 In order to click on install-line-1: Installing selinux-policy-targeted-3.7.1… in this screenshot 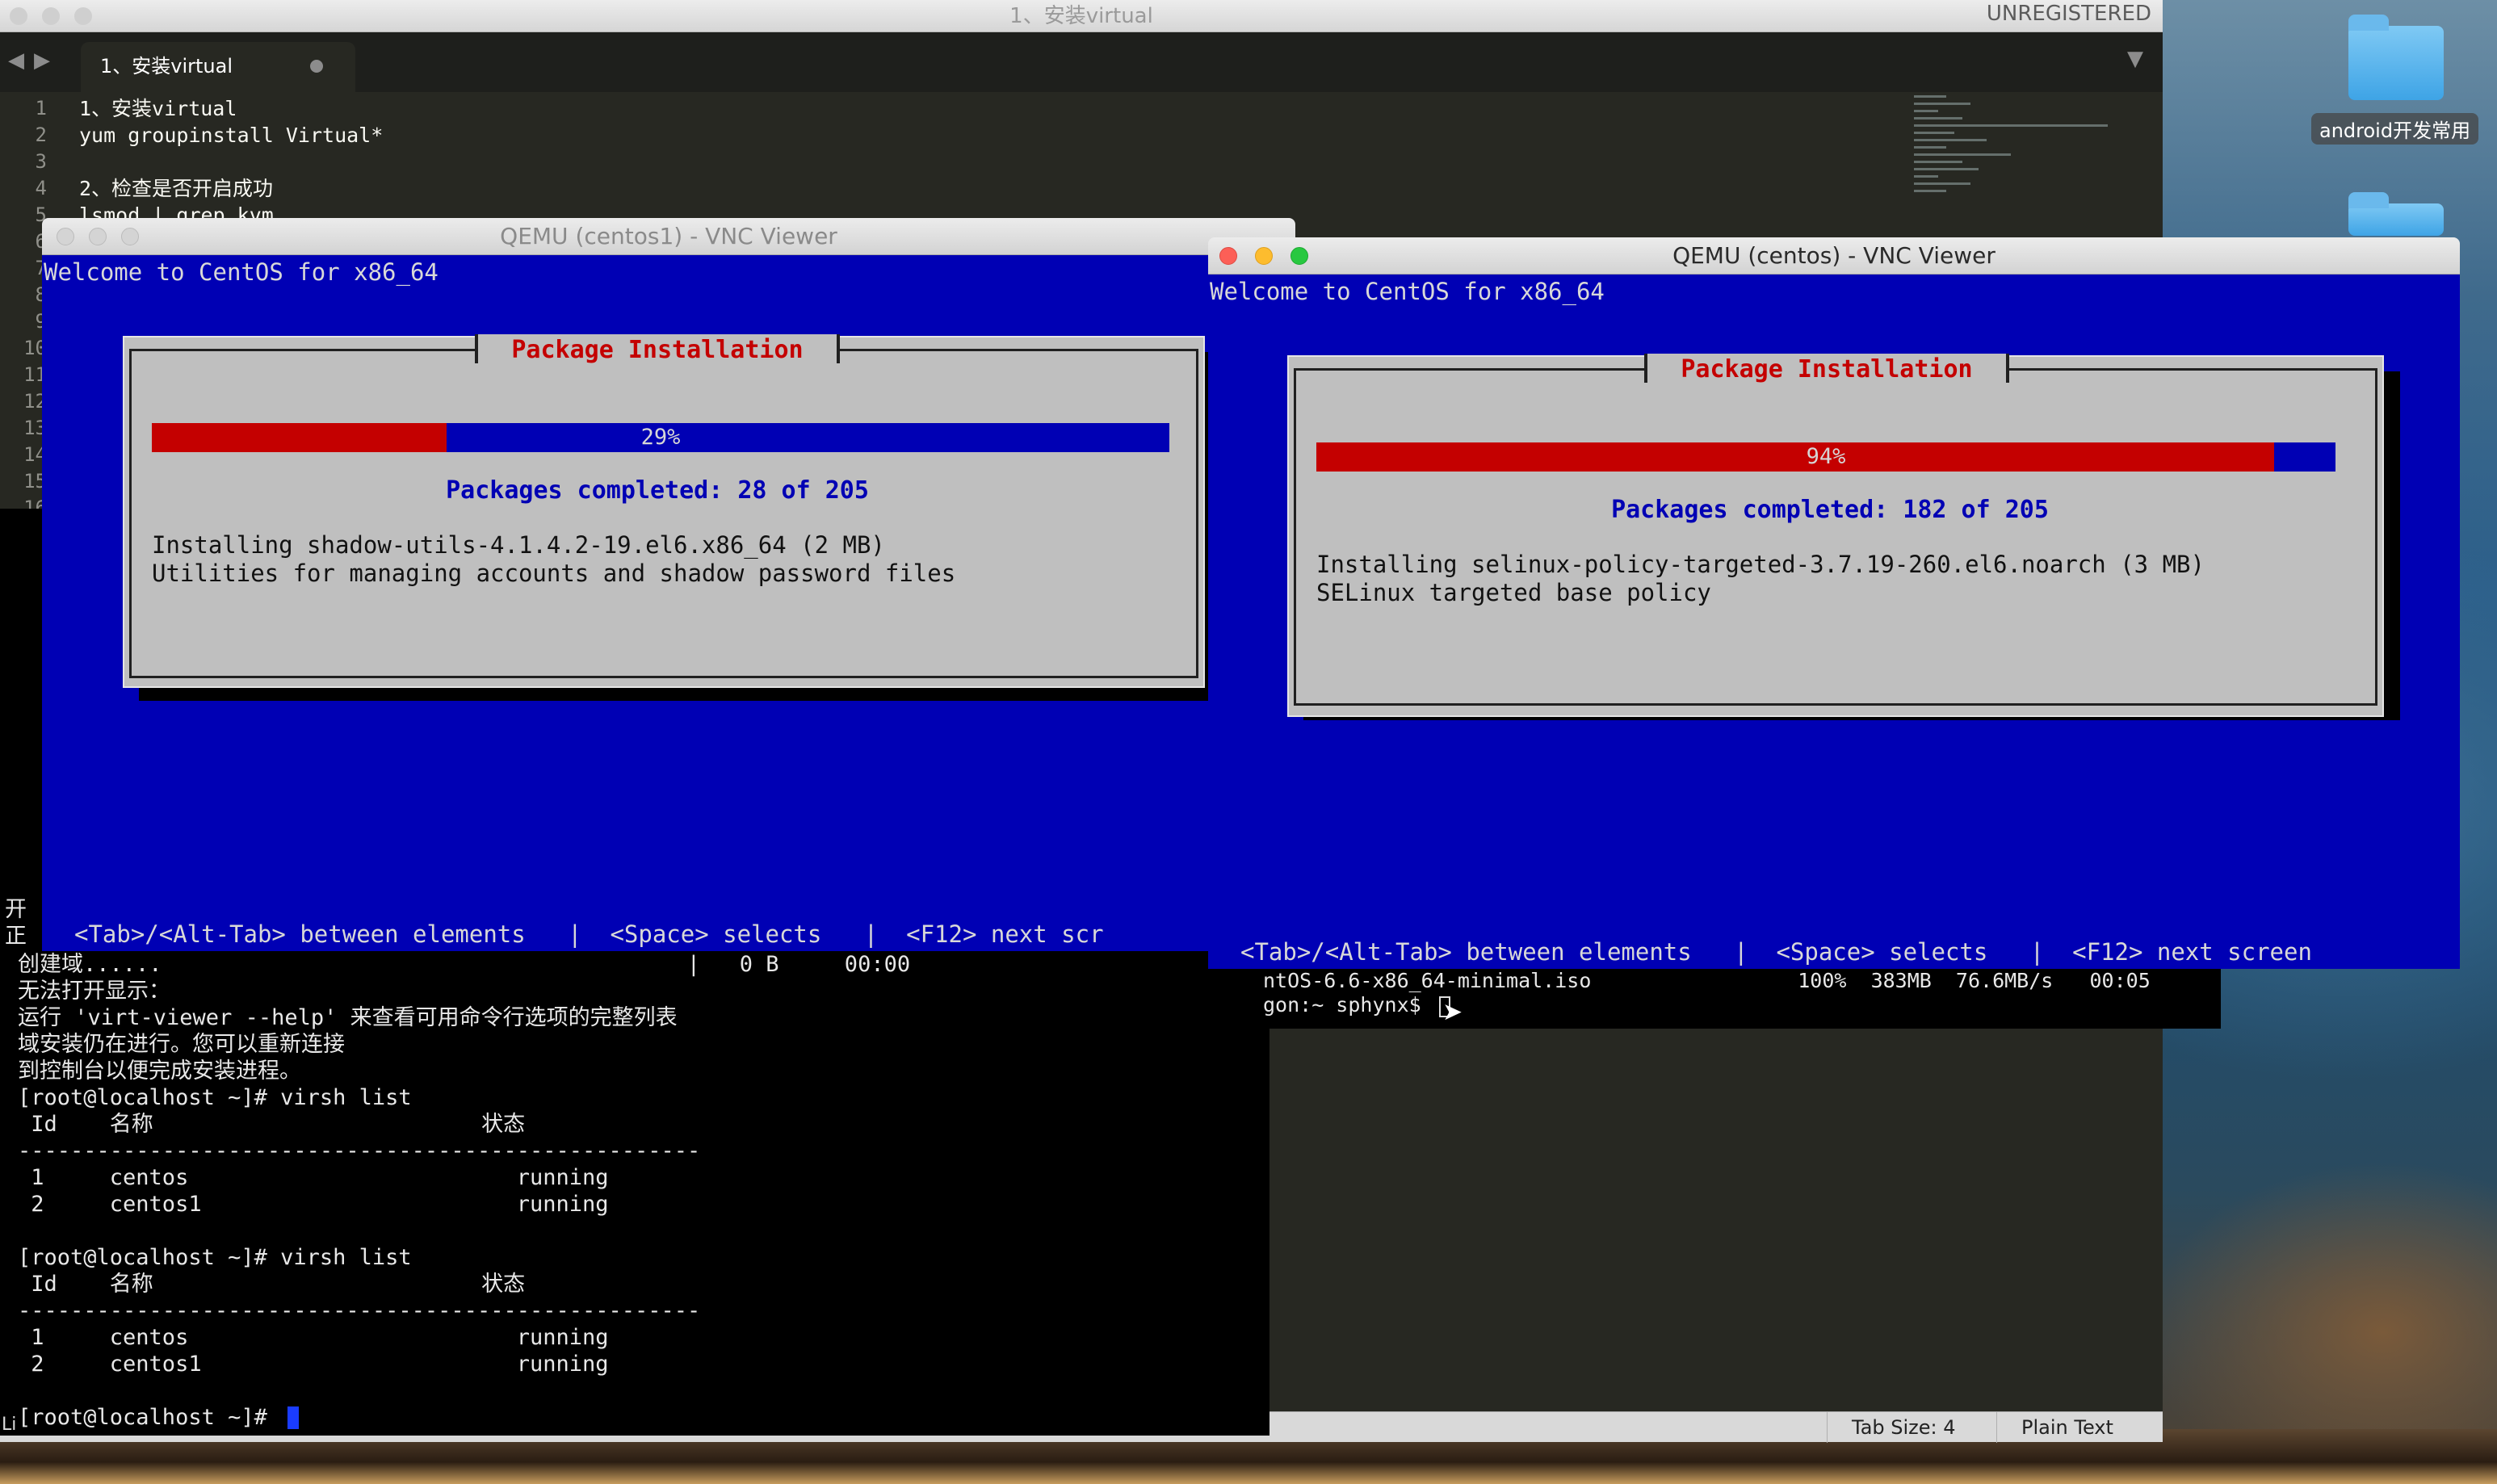, I will do `click(1760, 564)`.